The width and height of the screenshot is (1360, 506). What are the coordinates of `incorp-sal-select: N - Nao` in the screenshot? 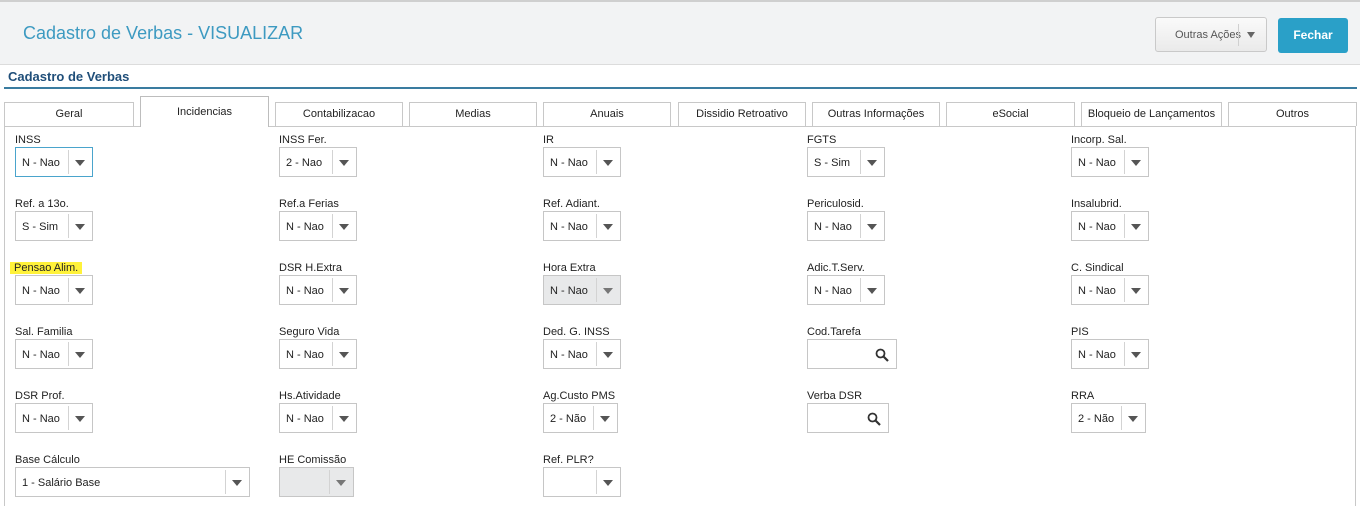 It's located at (1110, 162).